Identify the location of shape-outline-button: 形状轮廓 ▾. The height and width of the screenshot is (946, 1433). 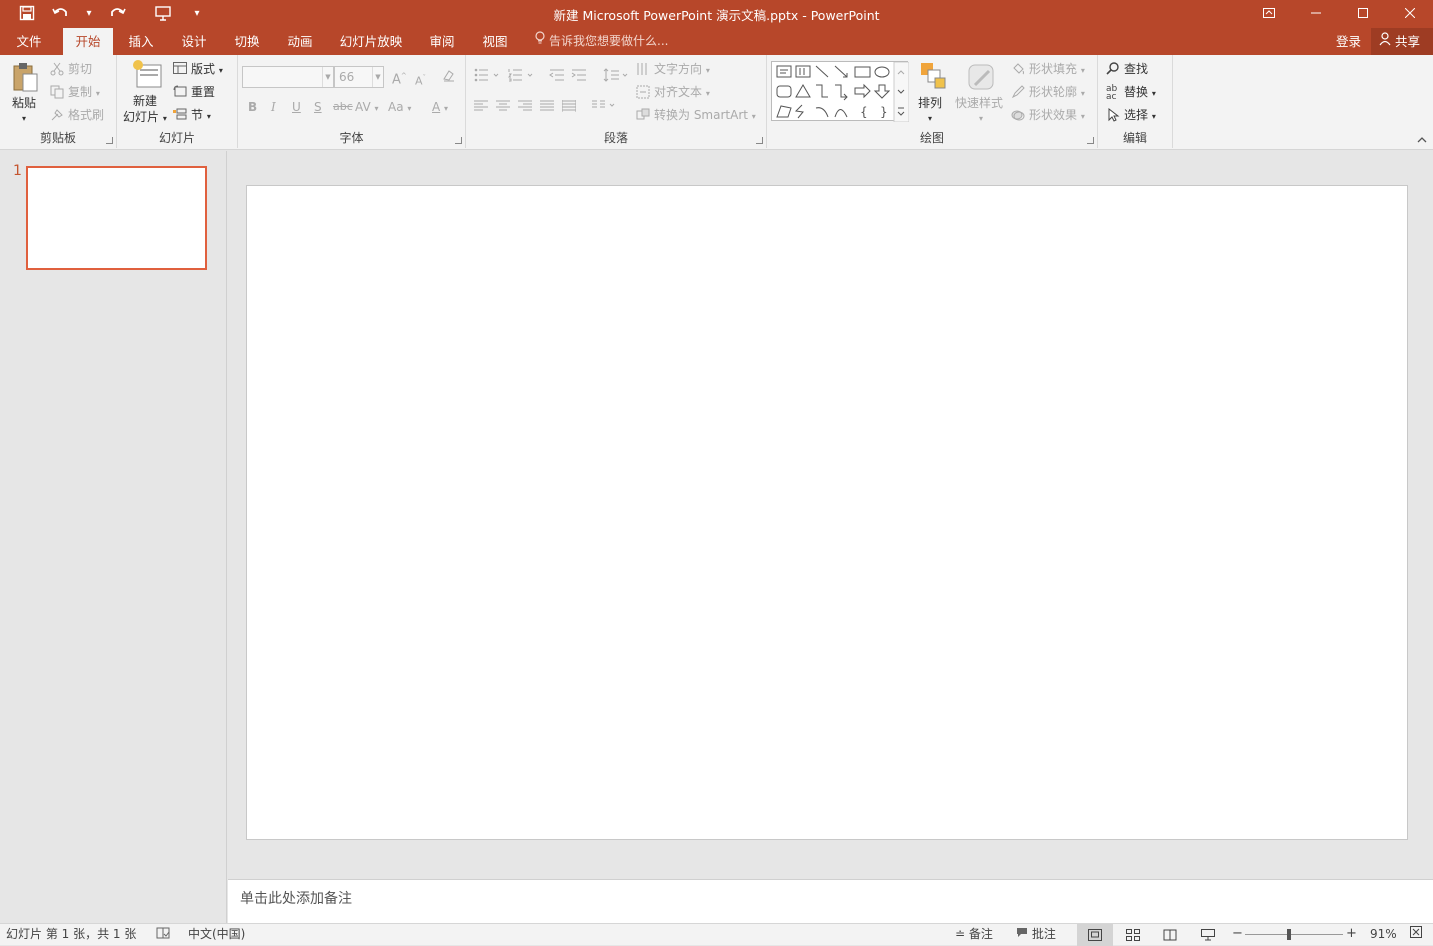
(1048, 93).